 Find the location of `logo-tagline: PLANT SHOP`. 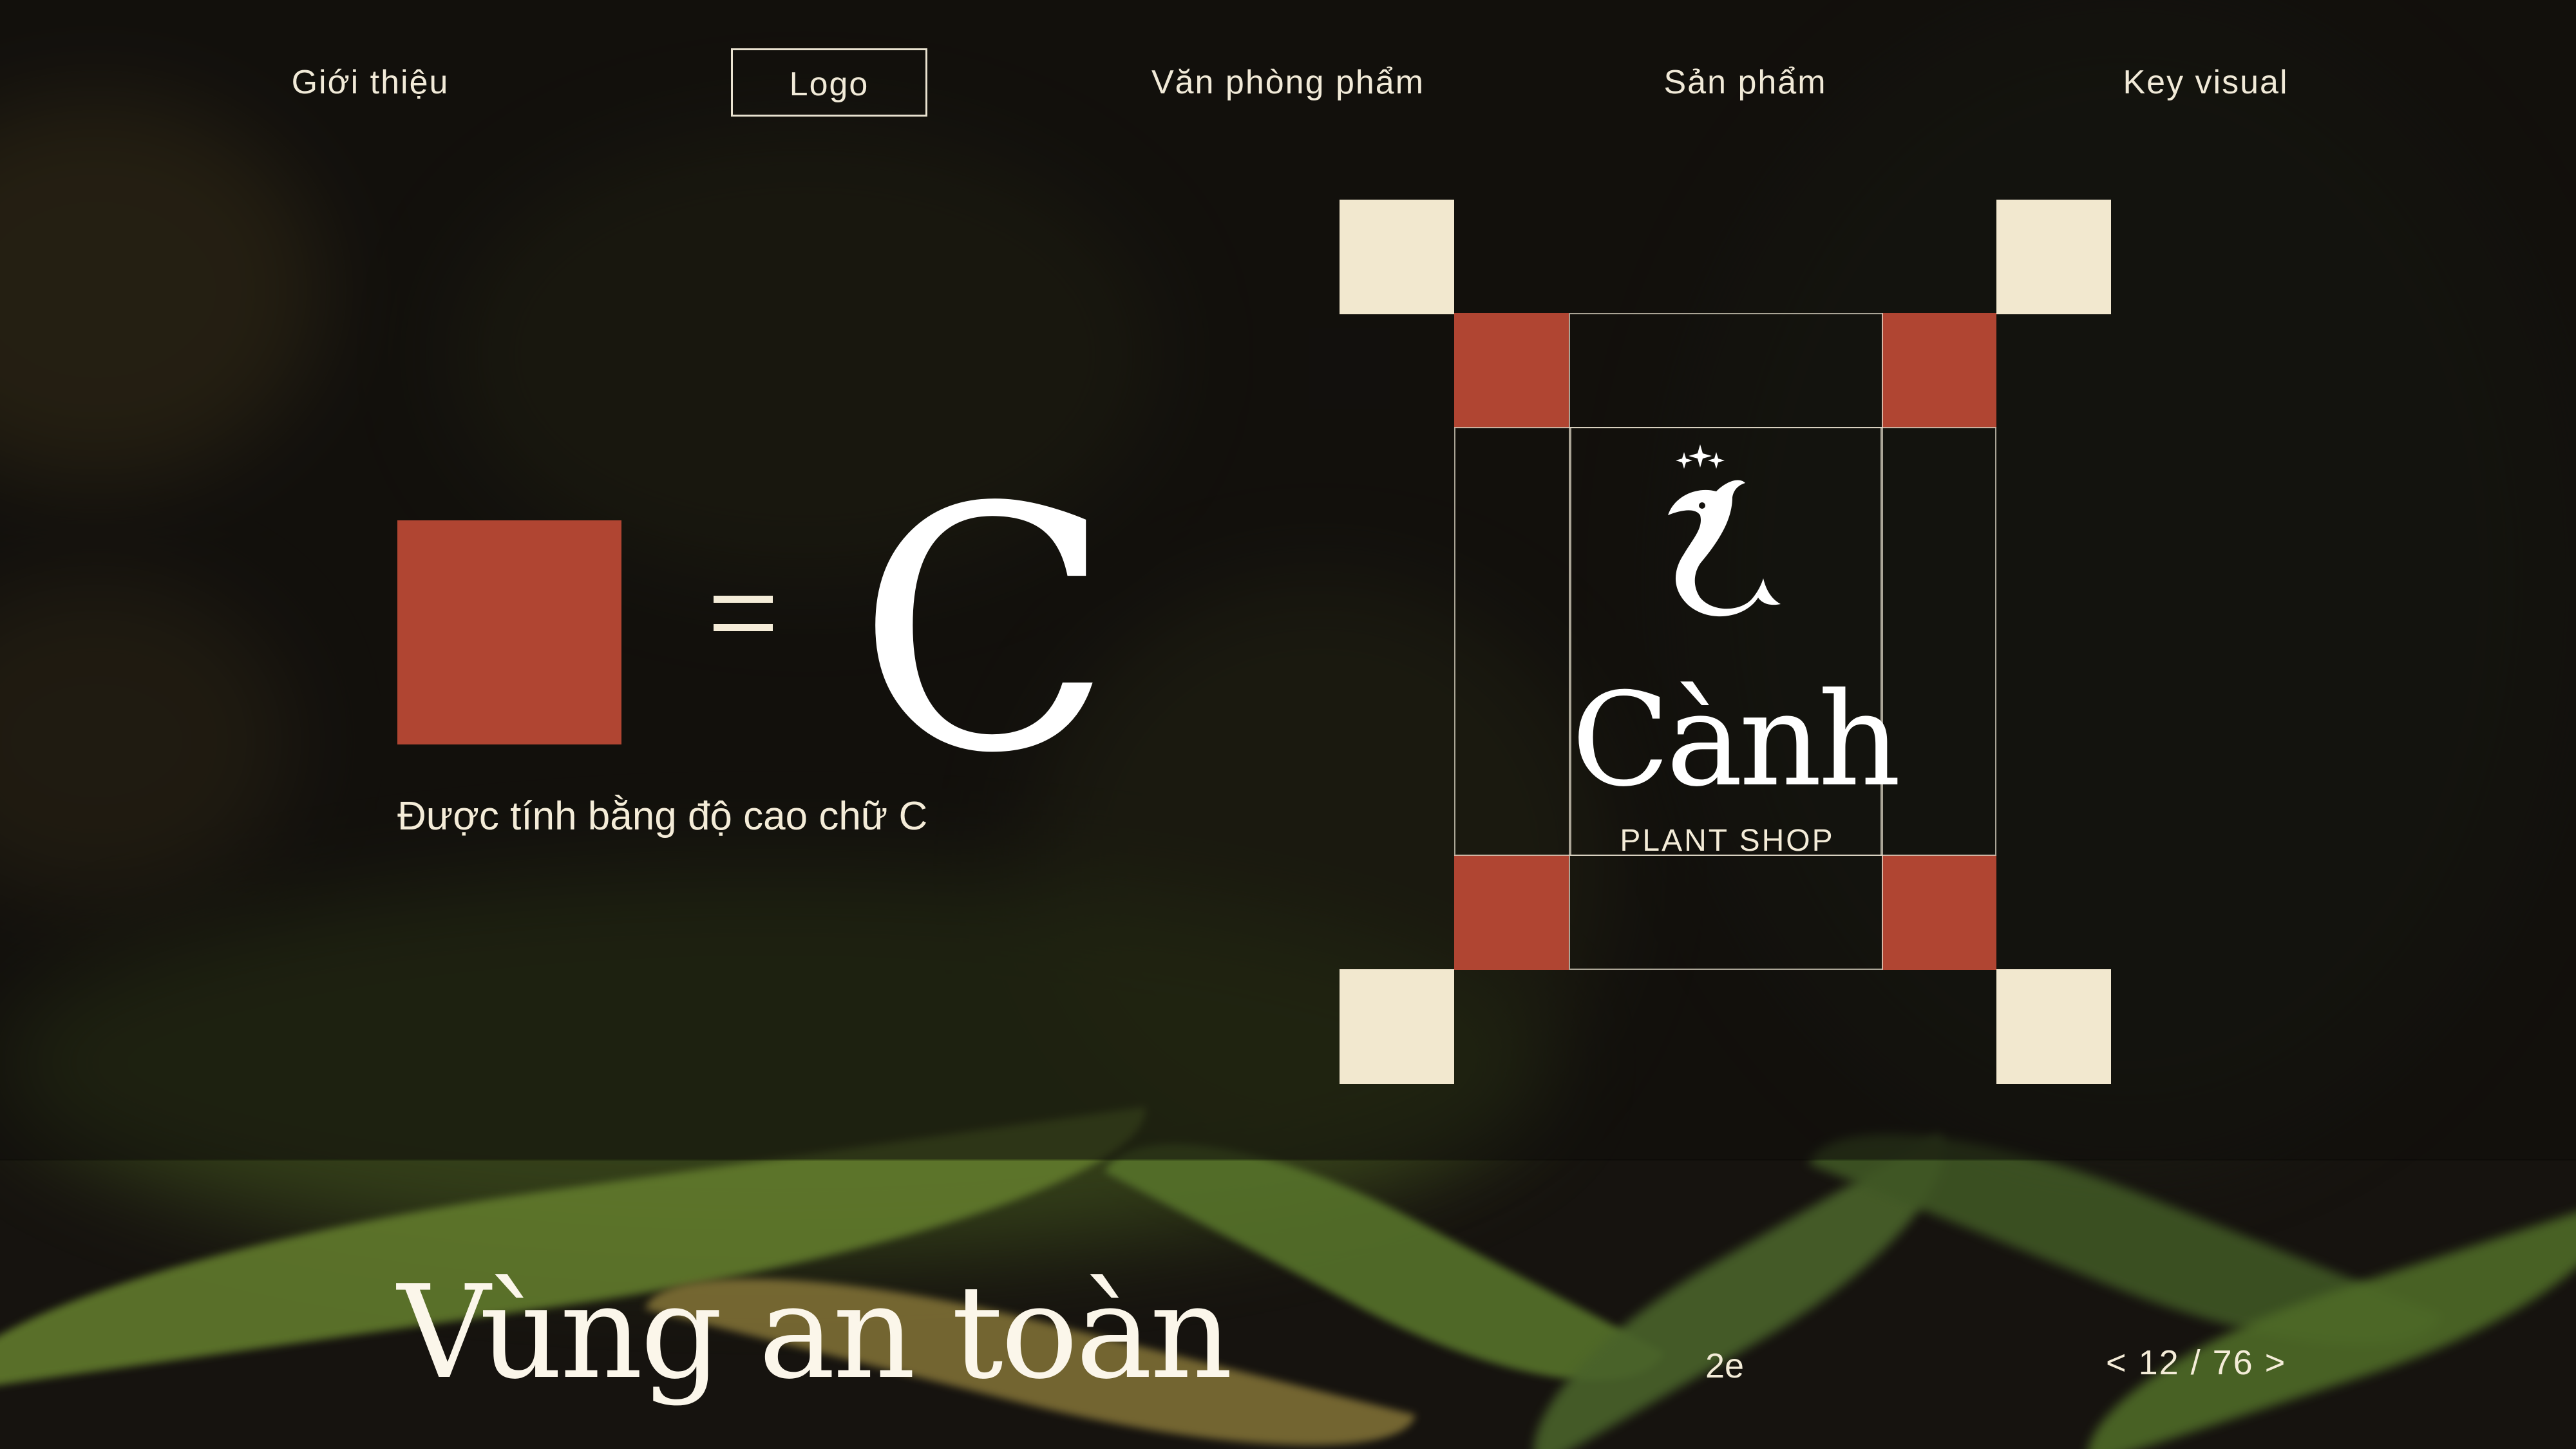

logo-tagline: PLANT SHOP is located at coordinates (1727, 841).